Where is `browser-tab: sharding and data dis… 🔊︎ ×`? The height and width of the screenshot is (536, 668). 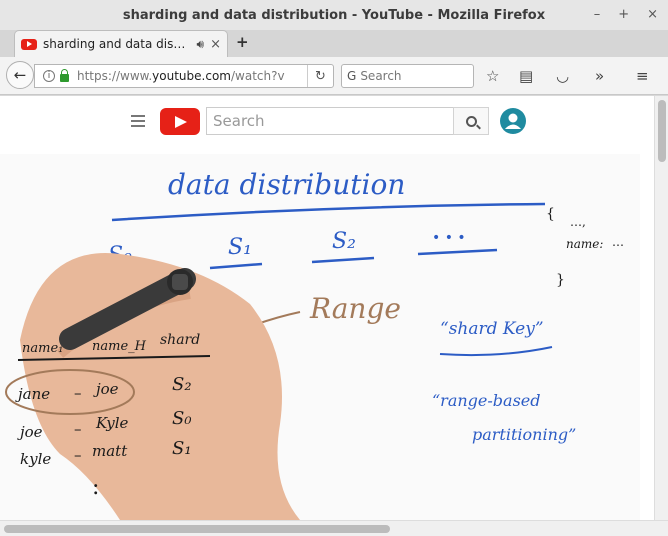
browser-tab: sharding and data dis… 🔊︎ × is located at coordinates (121, 43).